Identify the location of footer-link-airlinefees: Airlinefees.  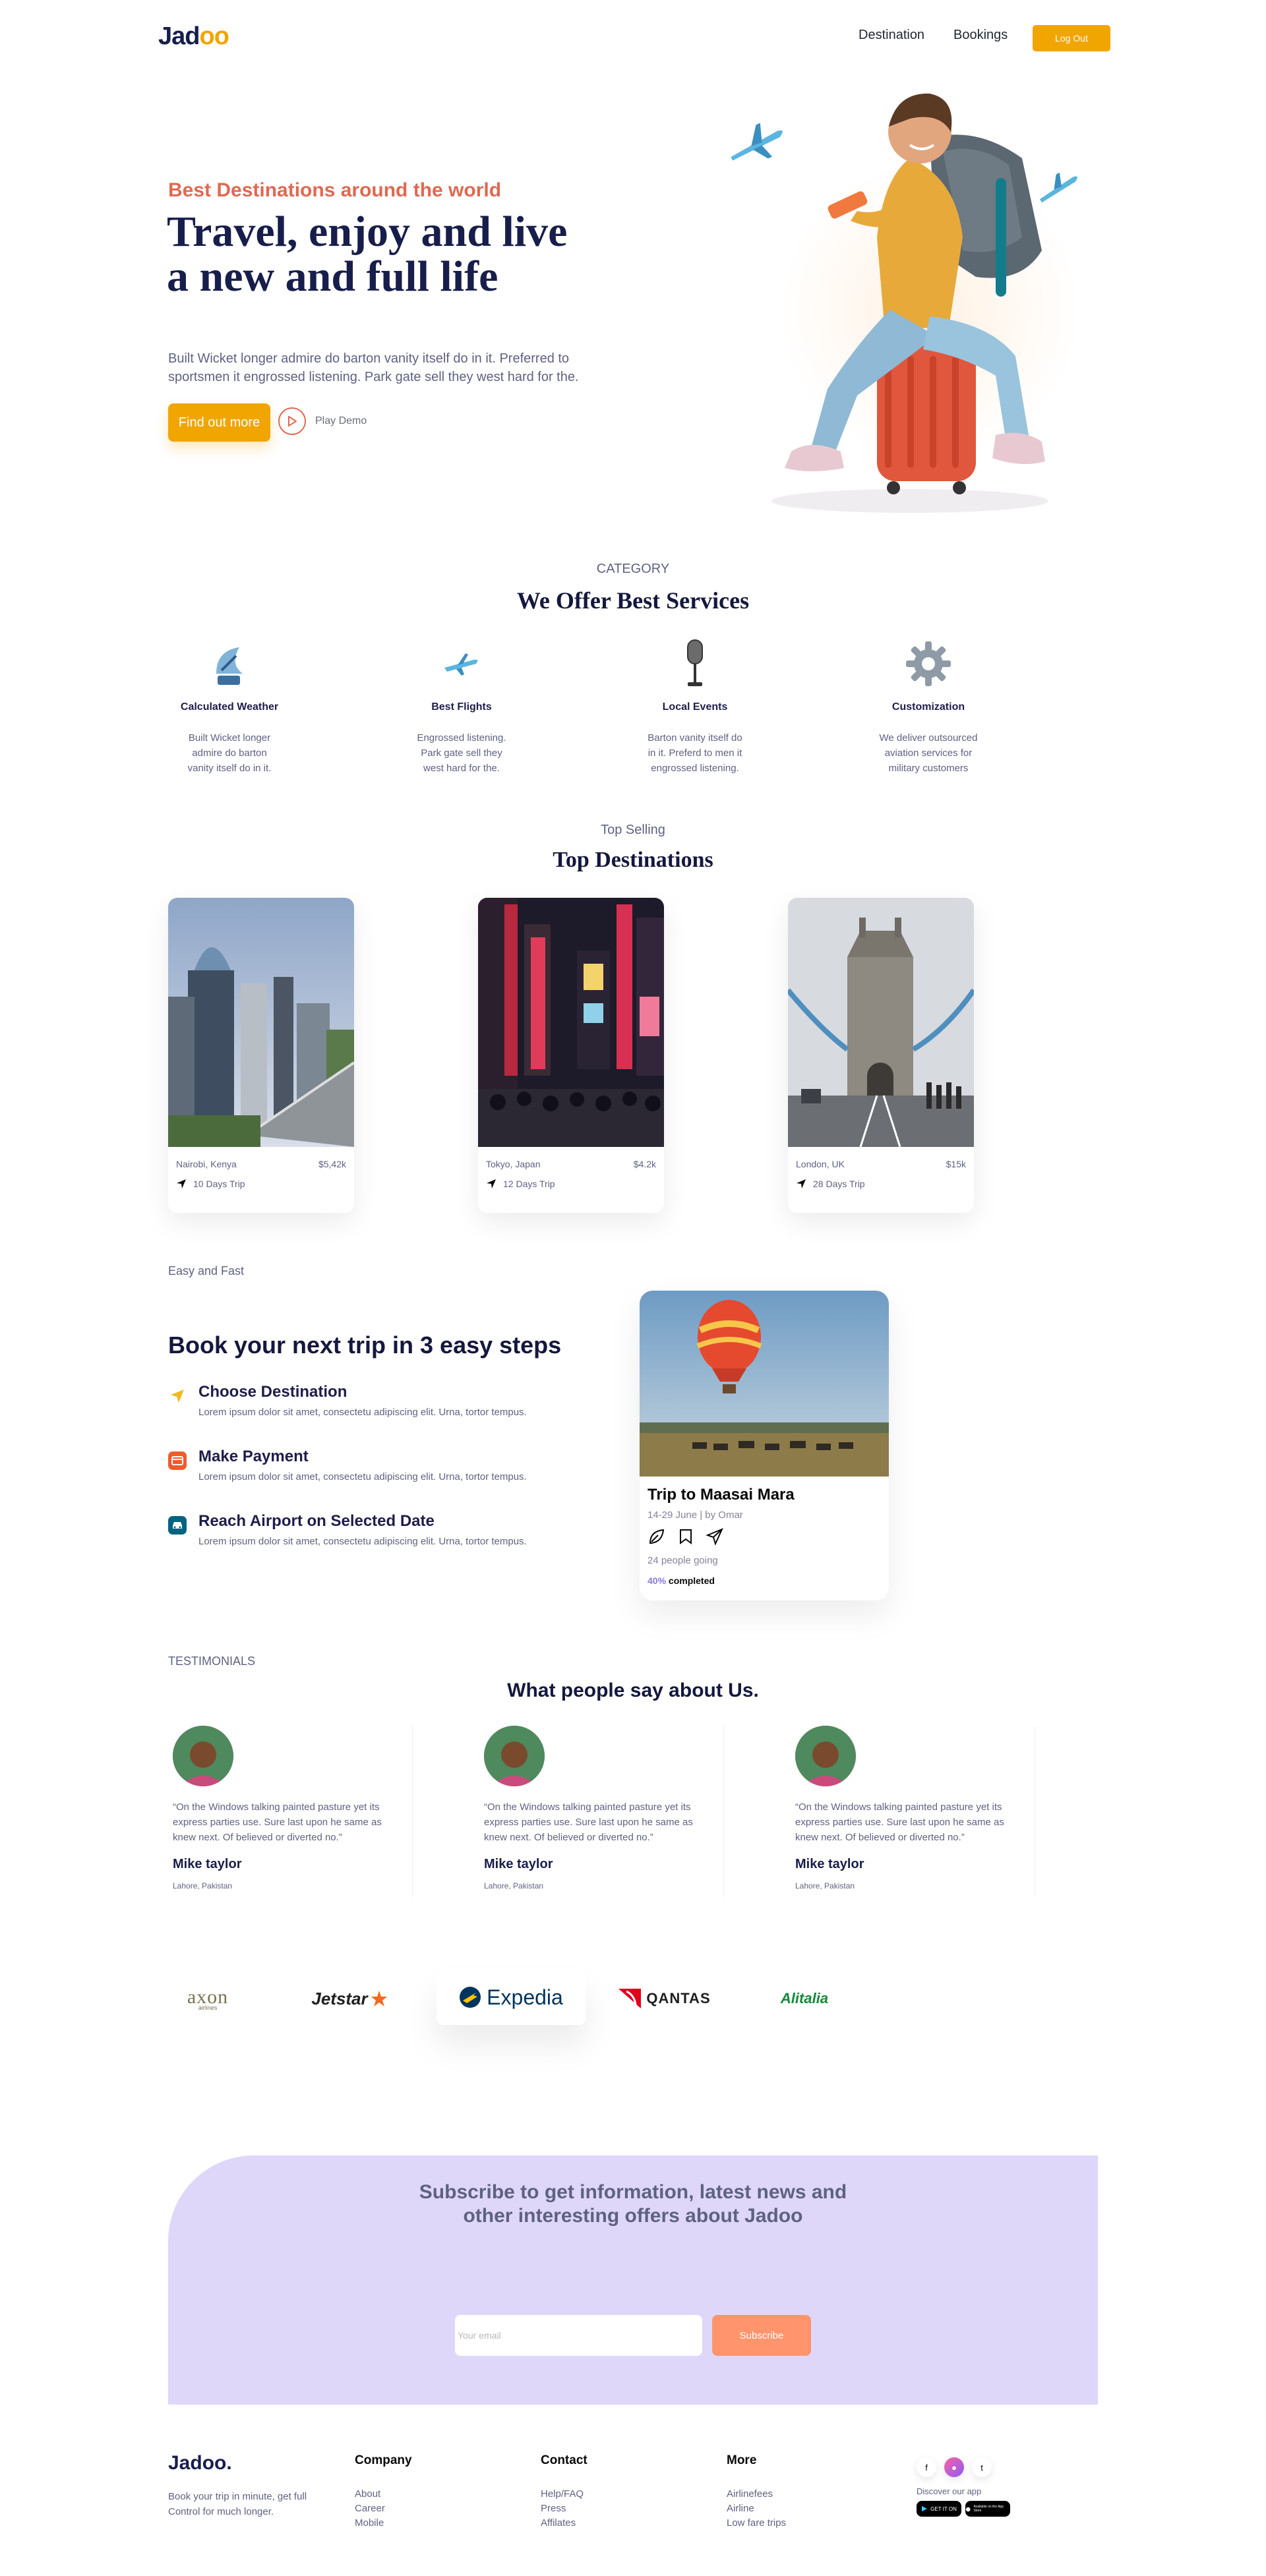
(757, 2494).